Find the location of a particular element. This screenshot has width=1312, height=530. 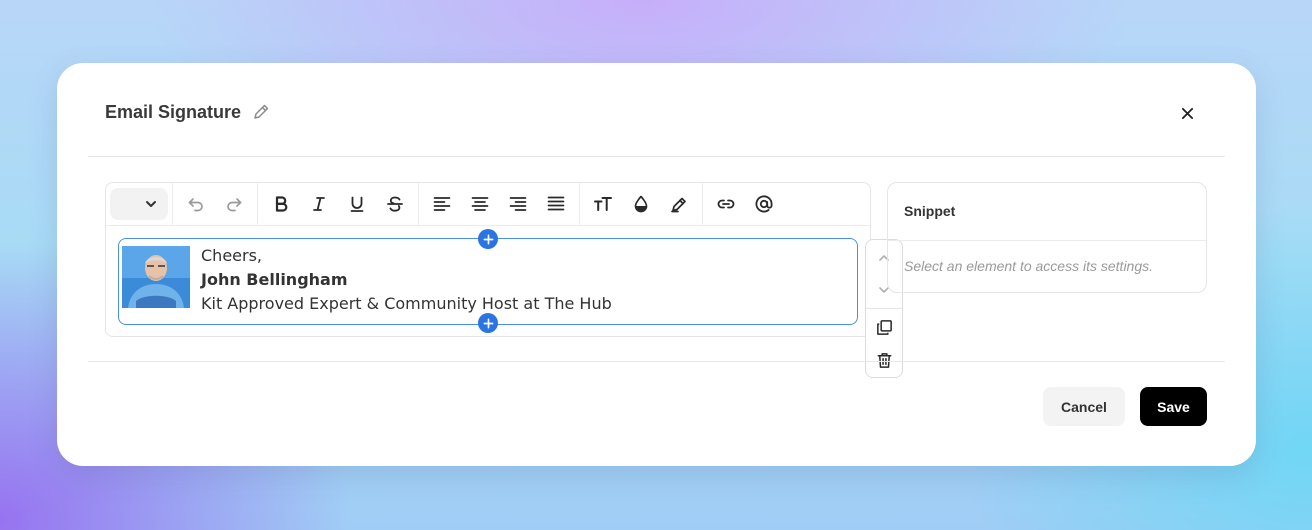

undo-icon is located at coordinates (195, 205).